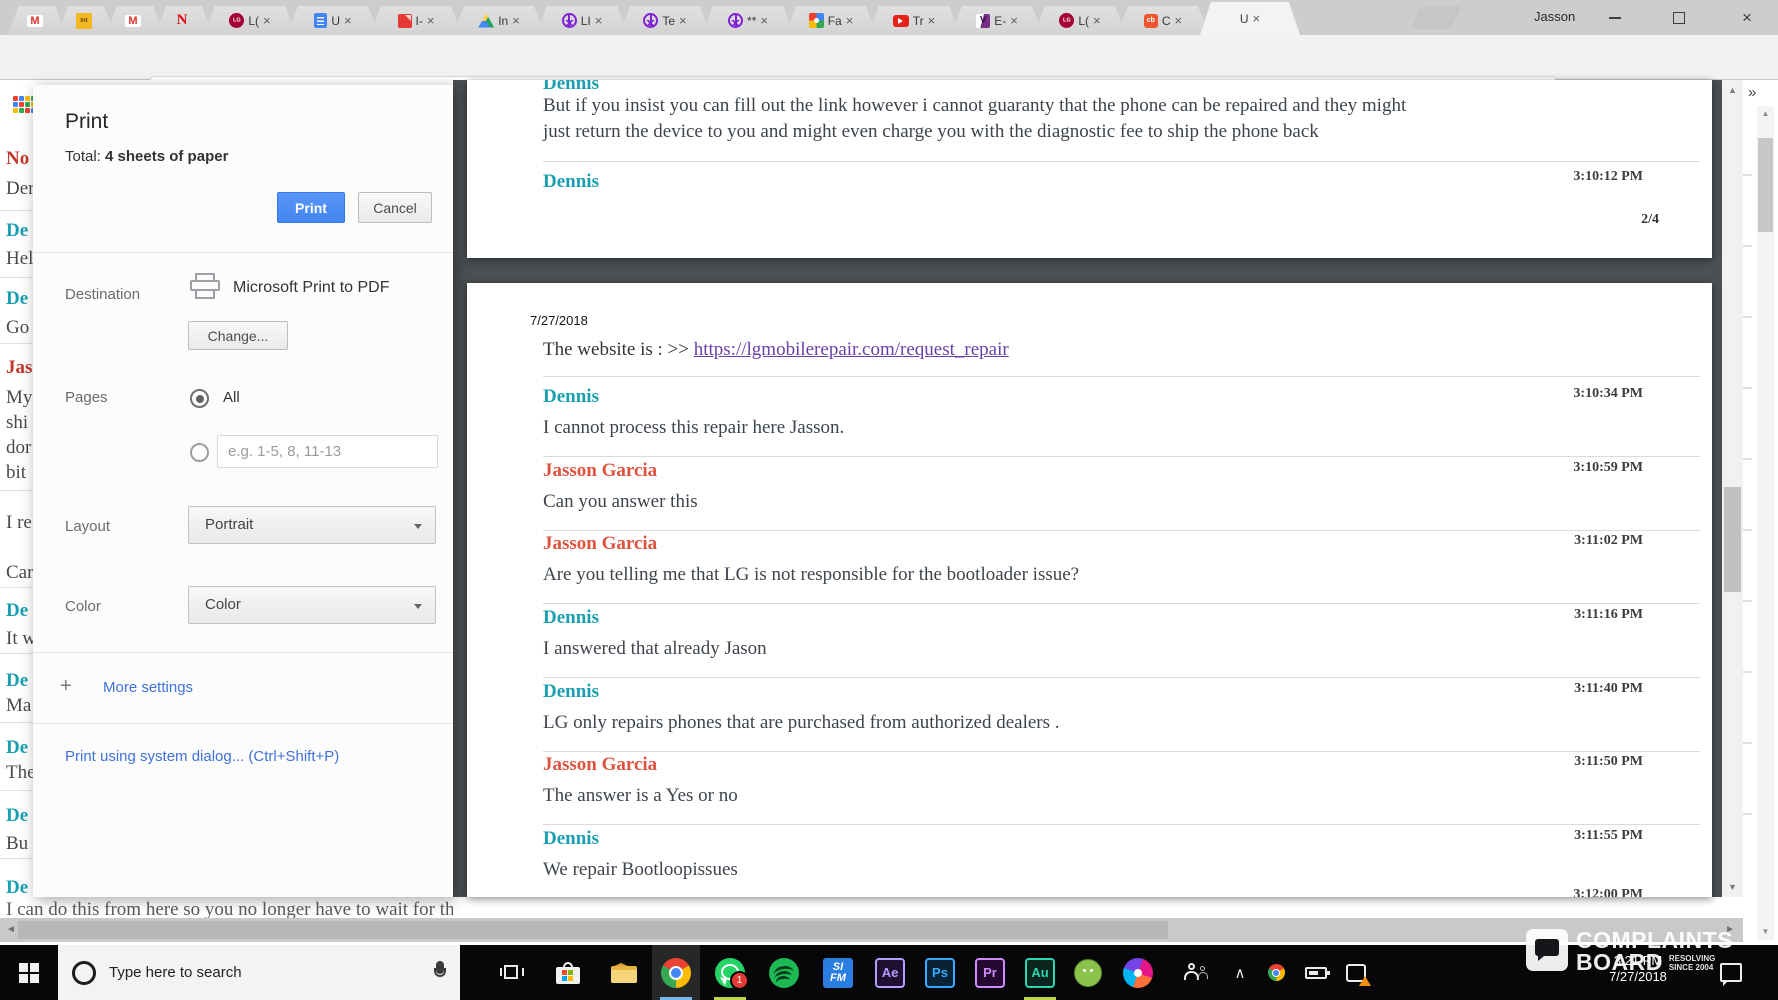 This screenshot has height=1000, width=1778. Describe the element at coordinates (327, 451) in the screenshot. I see `pages-range-input` at that location.